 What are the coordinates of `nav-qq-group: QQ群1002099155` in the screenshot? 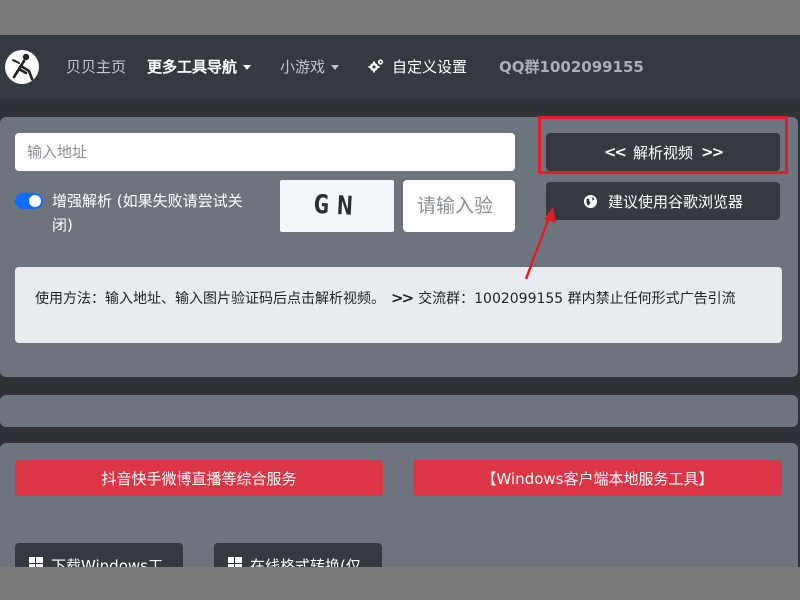 It's located at (571, 67).